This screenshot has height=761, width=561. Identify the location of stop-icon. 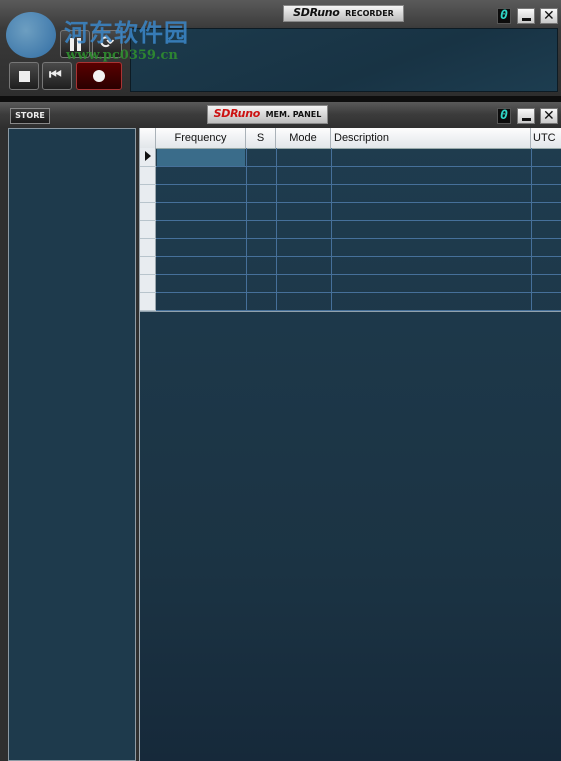
(24, 76).